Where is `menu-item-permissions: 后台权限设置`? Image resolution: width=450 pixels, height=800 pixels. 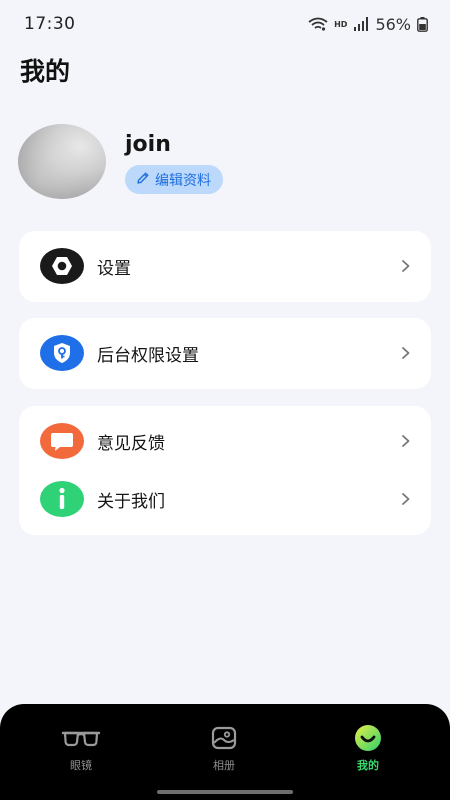 menu-item-permissions: 后台权限设置 is located at coordinates (225, 353).